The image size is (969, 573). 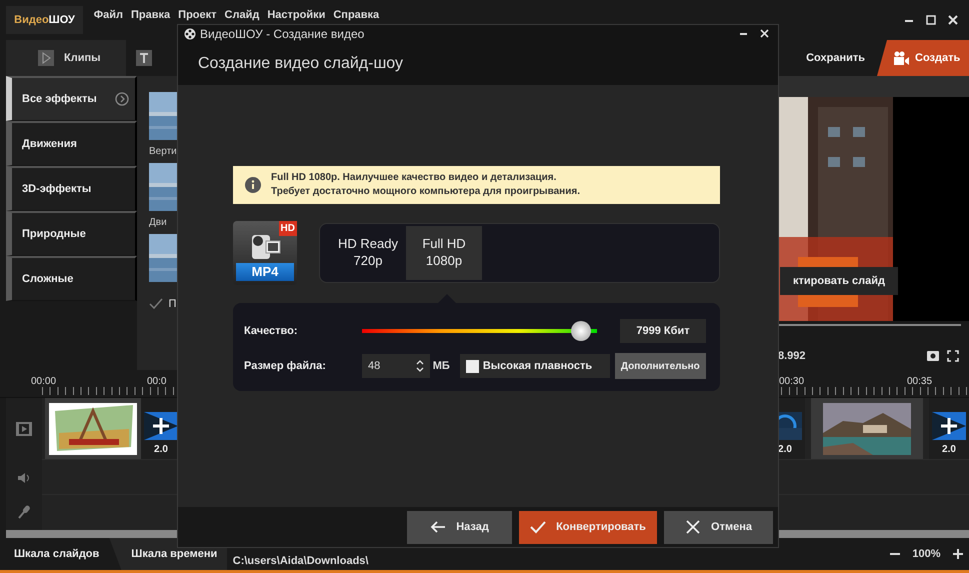 I want to click on advanced-button: Дополнительно, so click(x=660, y=366).